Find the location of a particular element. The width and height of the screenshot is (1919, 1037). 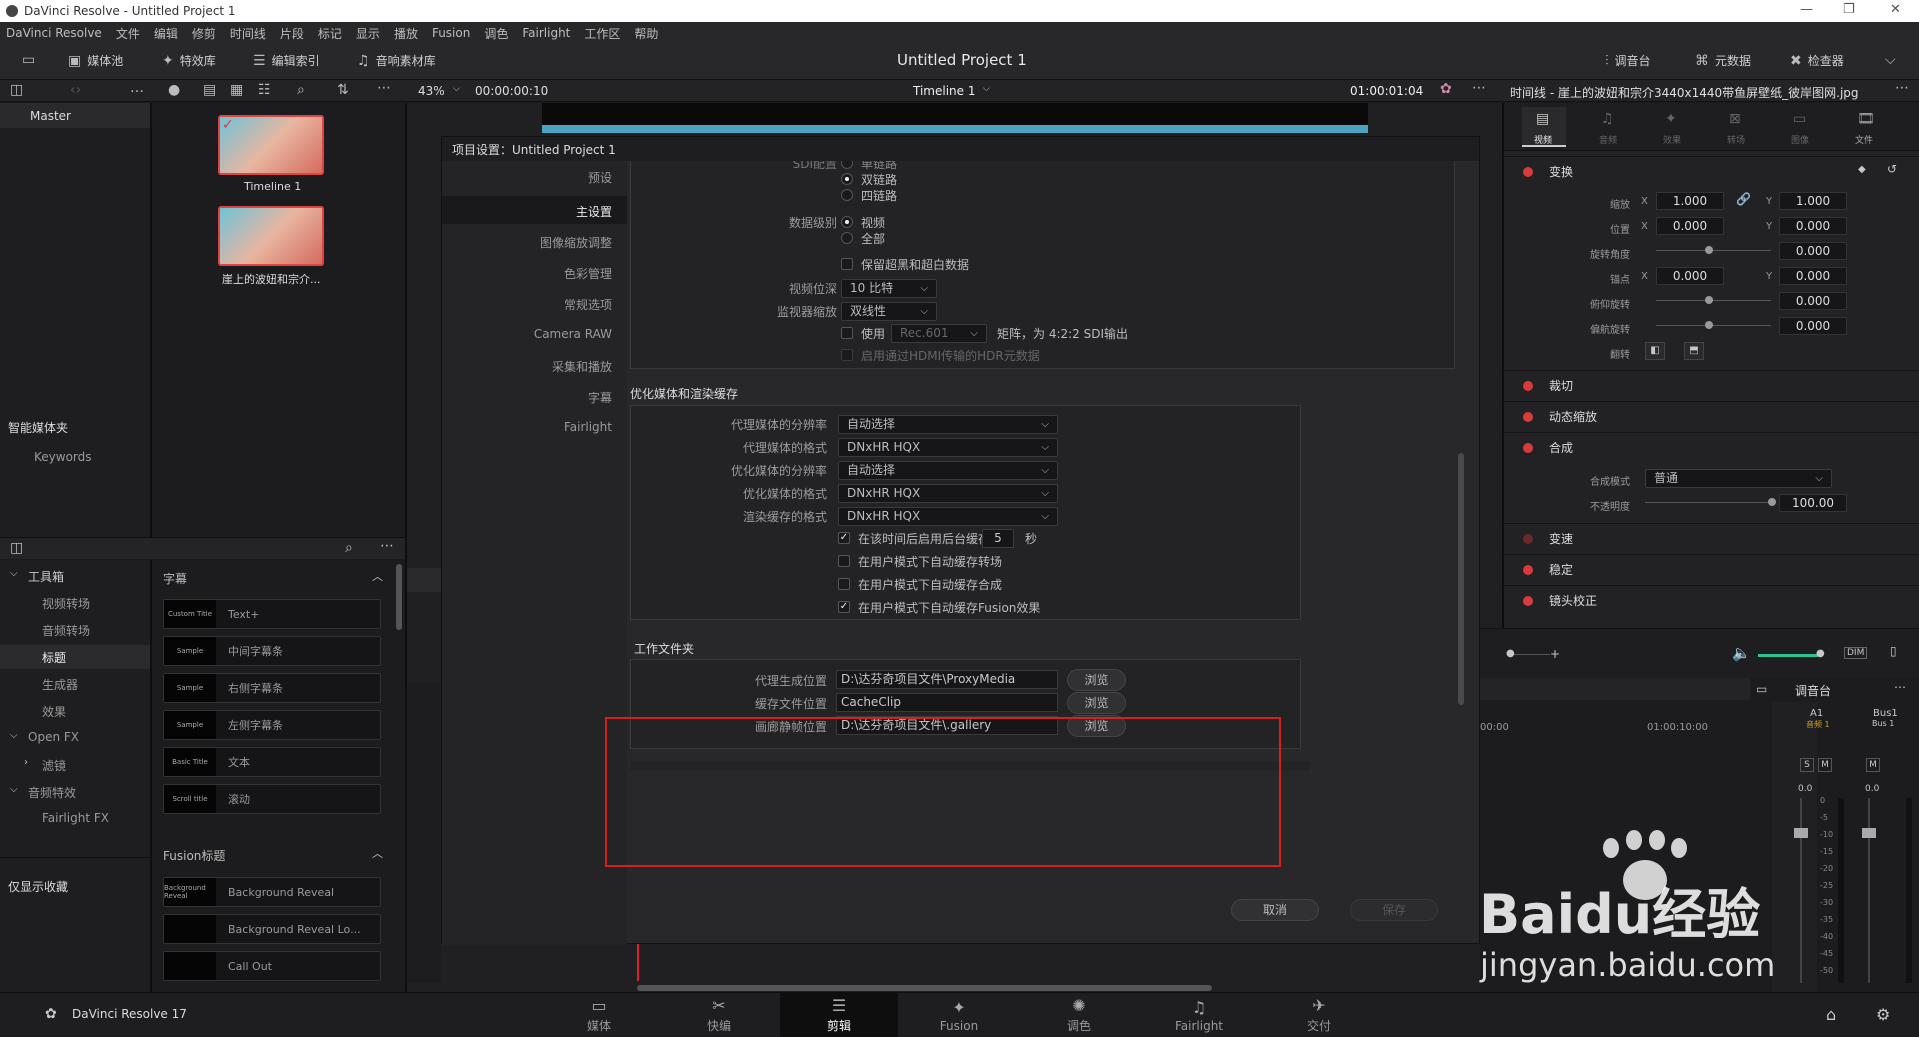

retain-checkbox is located at coordinates (847, 264).